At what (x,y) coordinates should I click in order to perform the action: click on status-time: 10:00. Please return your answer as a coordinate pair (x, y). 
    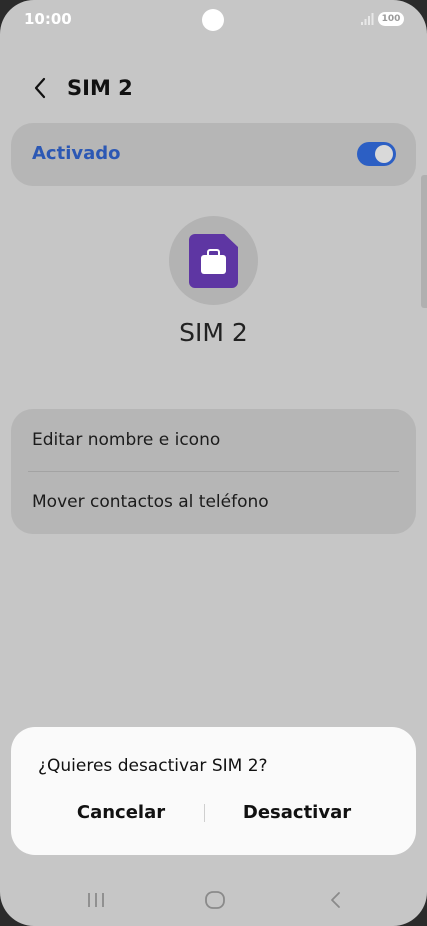
    Looking at the image, I should click on (48, 19).